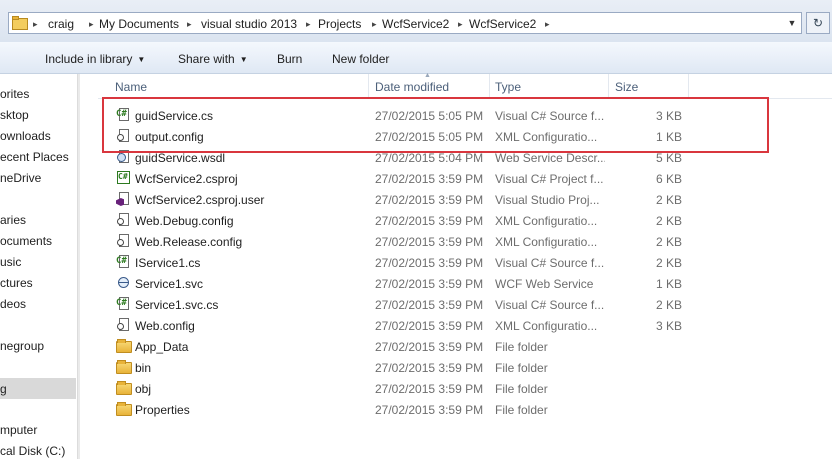  I want to click on file-name: bin, so click(143, 368).